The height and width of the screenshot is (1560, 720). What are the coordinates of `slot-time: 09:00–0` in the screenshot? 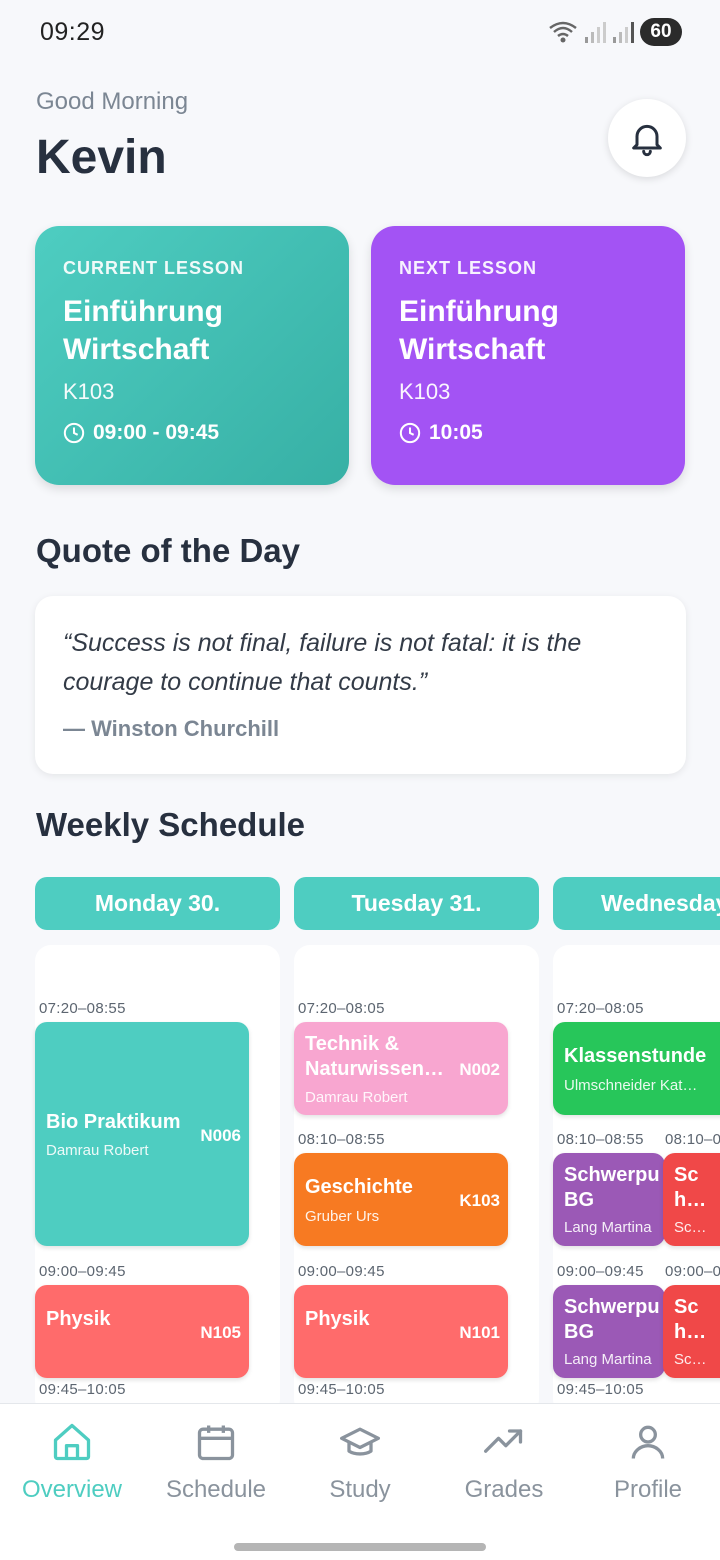 It's located at (692, 1271).